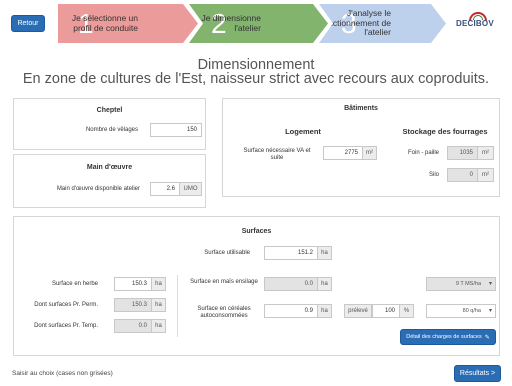 The image size is (512, 386). What do you see at coordinates (109, 124) in the screenshot?
I see `cheptel-panel: Cheptel Nombre de vêlages 150` at bounding box center [109, 124].